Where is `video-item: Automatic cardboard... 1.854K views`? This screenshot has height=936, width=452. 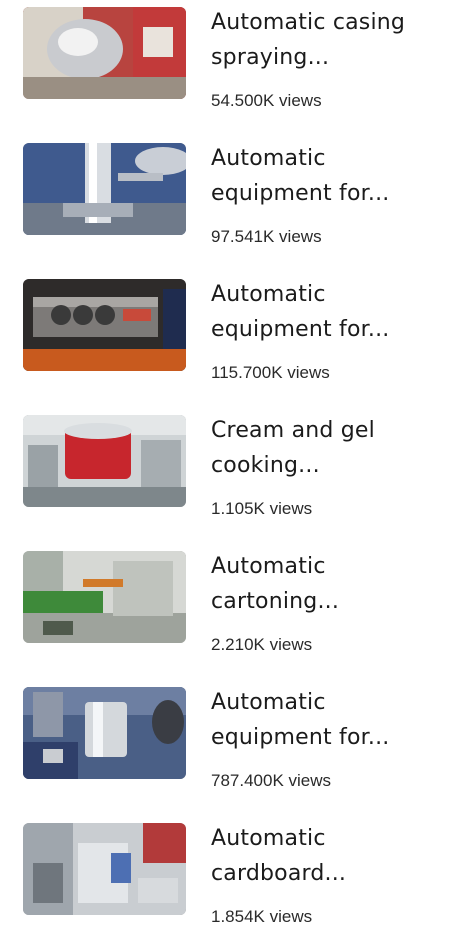
video-item: Automatic cardboard... 1.854K views is located at coordinates (226, 876).